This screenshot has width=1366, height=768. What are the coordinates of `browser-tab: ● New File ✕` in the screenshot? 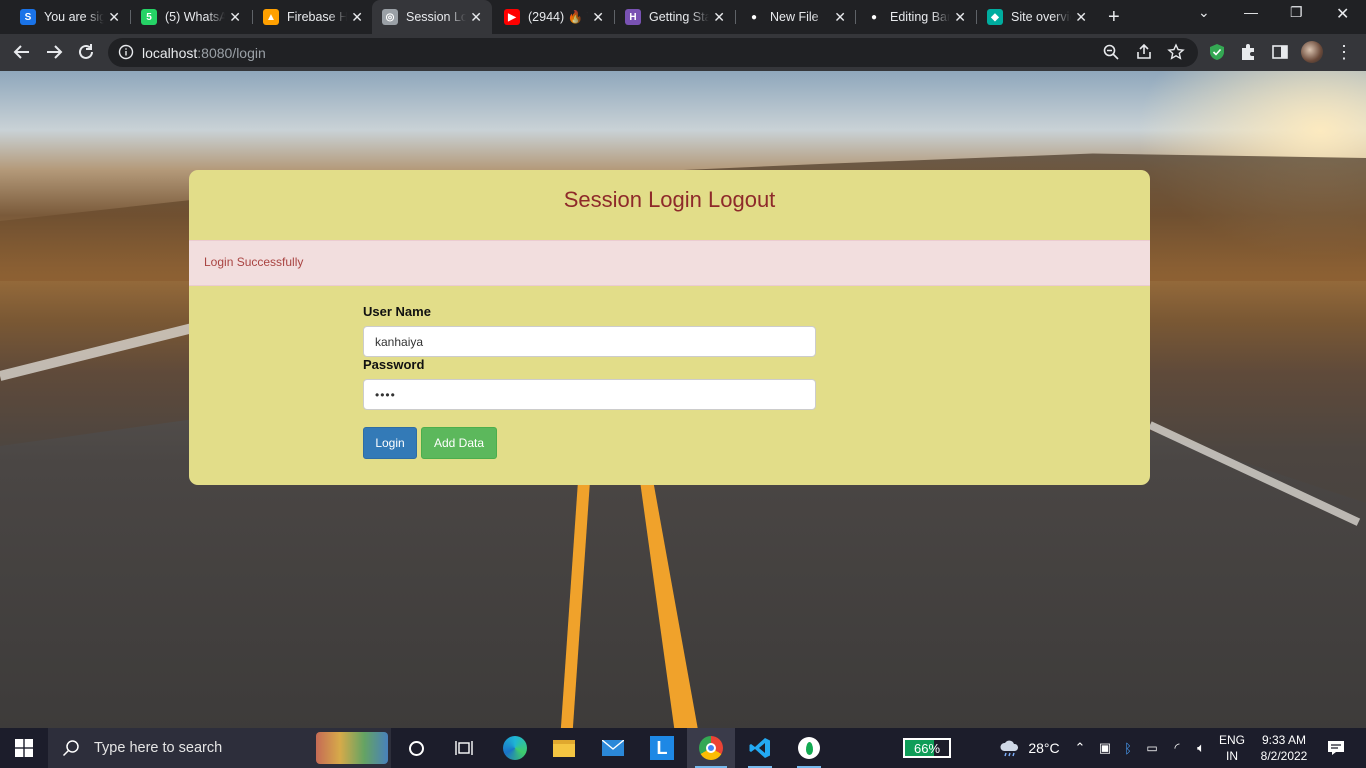 It's located at (796, 17).